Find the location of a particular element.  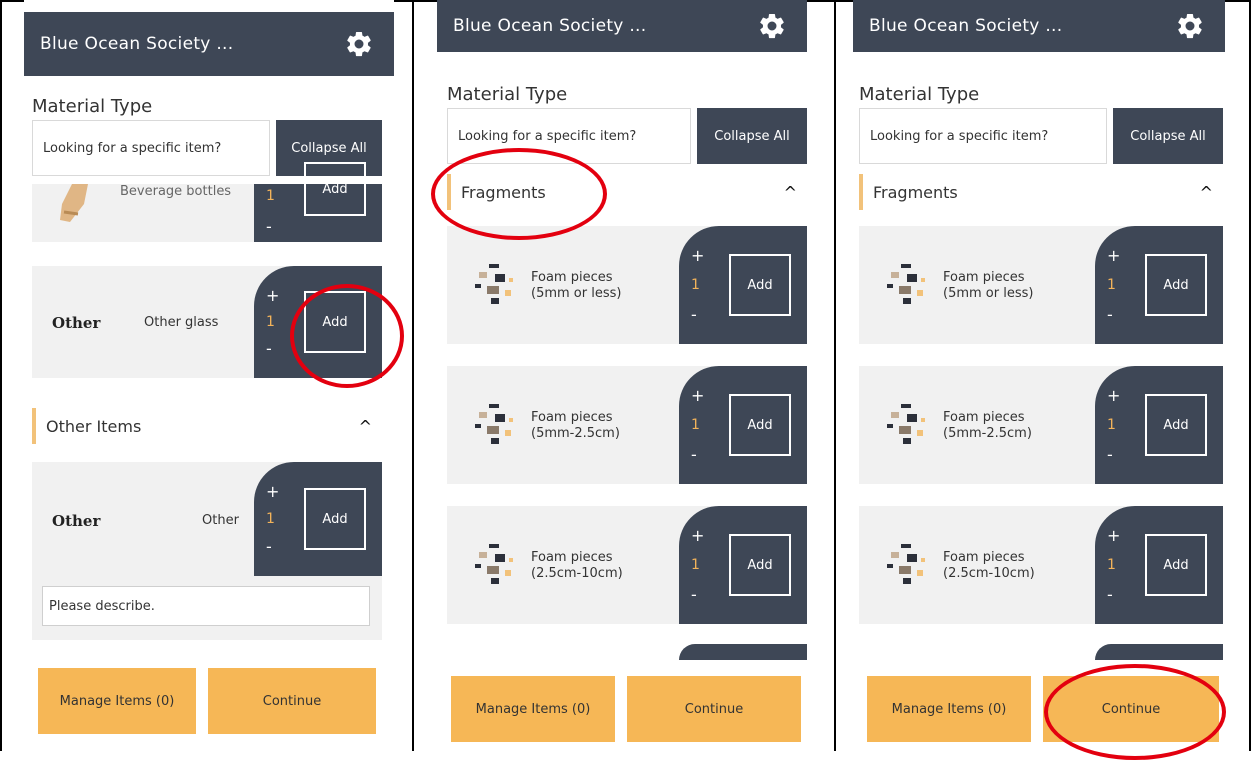

item-name: Beverage bottles is located at coordinates (176, 191).